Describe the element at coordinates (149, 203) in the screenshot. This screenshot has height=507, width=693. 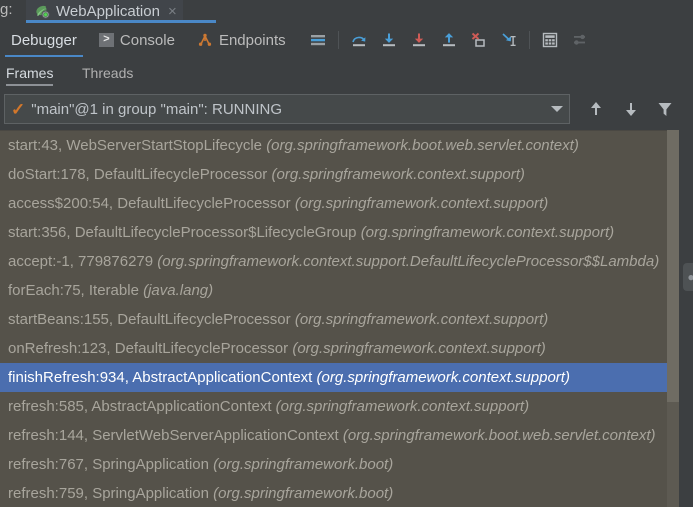
I see `frame-method: access$200:54, DefaultLifecycleProcessor` at that location.